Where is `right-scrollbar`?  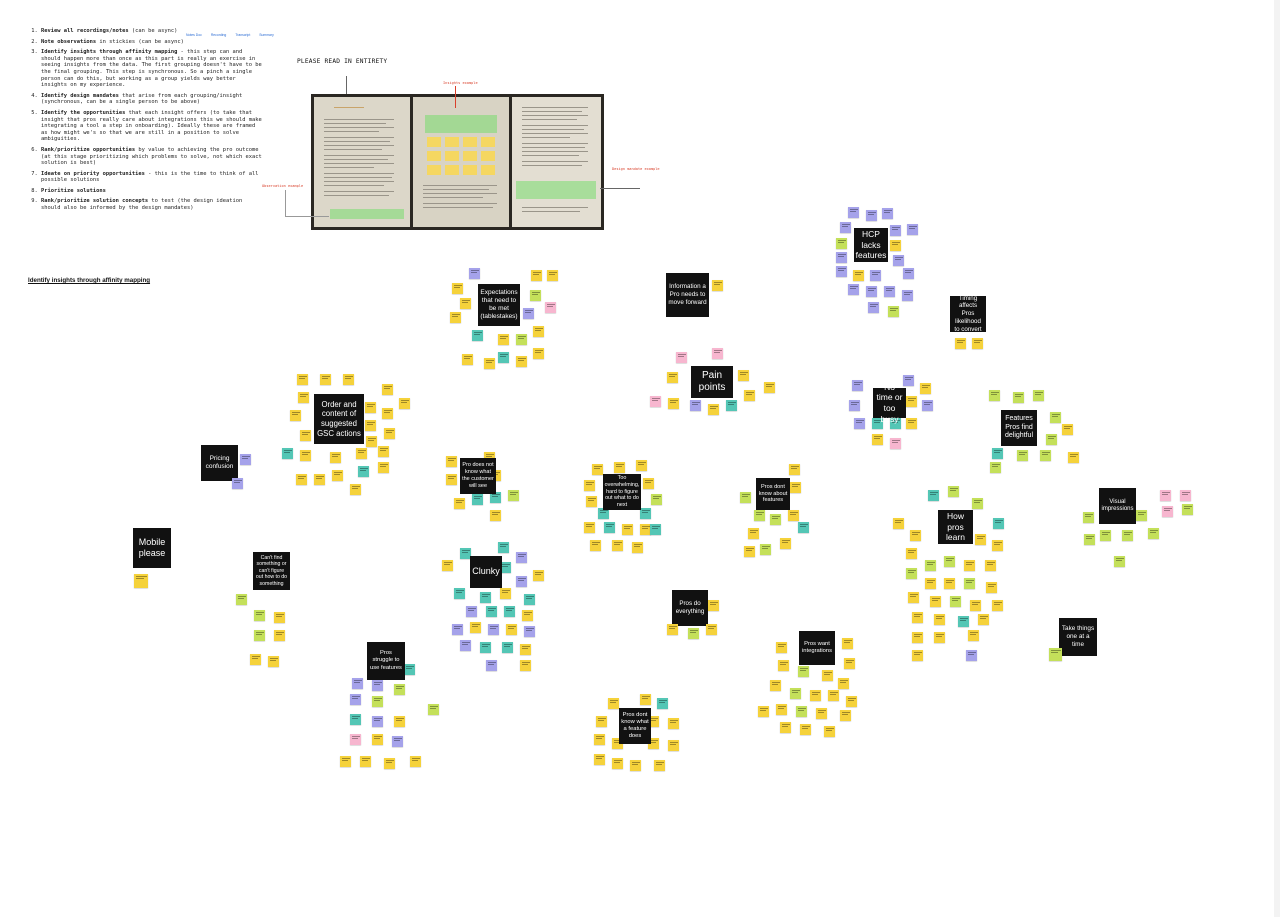
right-scrollbar is located at coordinates (1277, 458).